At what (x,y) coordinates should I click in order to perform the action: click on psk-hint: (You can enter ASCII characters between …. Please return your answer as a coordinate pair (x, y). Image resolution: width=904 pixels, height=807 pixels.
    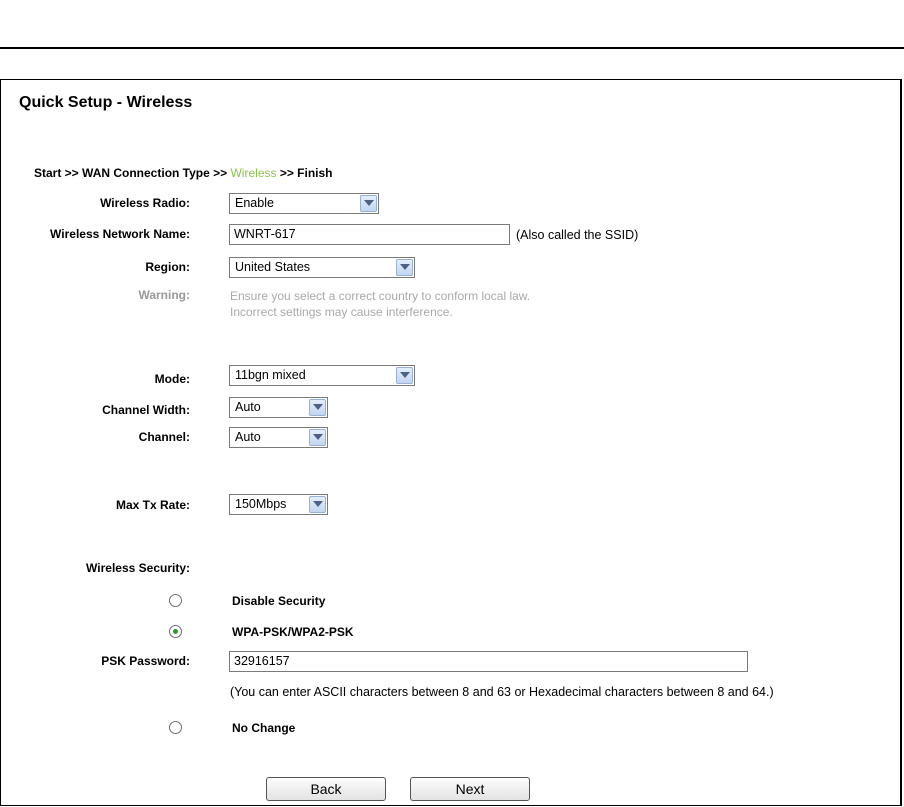
    Looking at the image, I should click on (502, 692).